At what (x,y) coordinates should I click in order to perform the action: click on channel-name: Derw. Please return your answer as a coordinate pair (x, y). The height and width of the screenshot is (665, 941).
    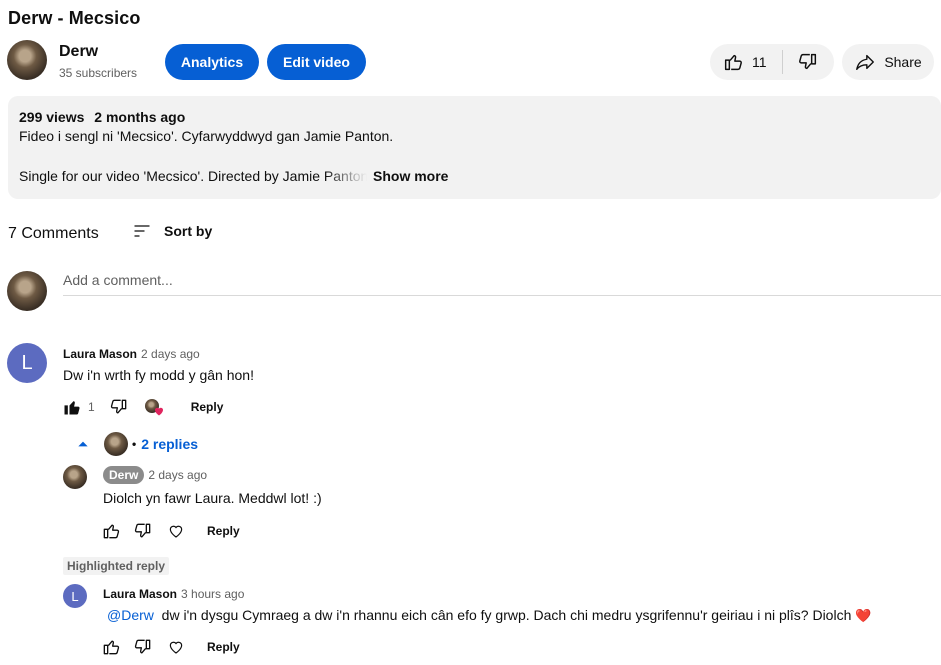
    Looking at the image, I should click on (78, 52).